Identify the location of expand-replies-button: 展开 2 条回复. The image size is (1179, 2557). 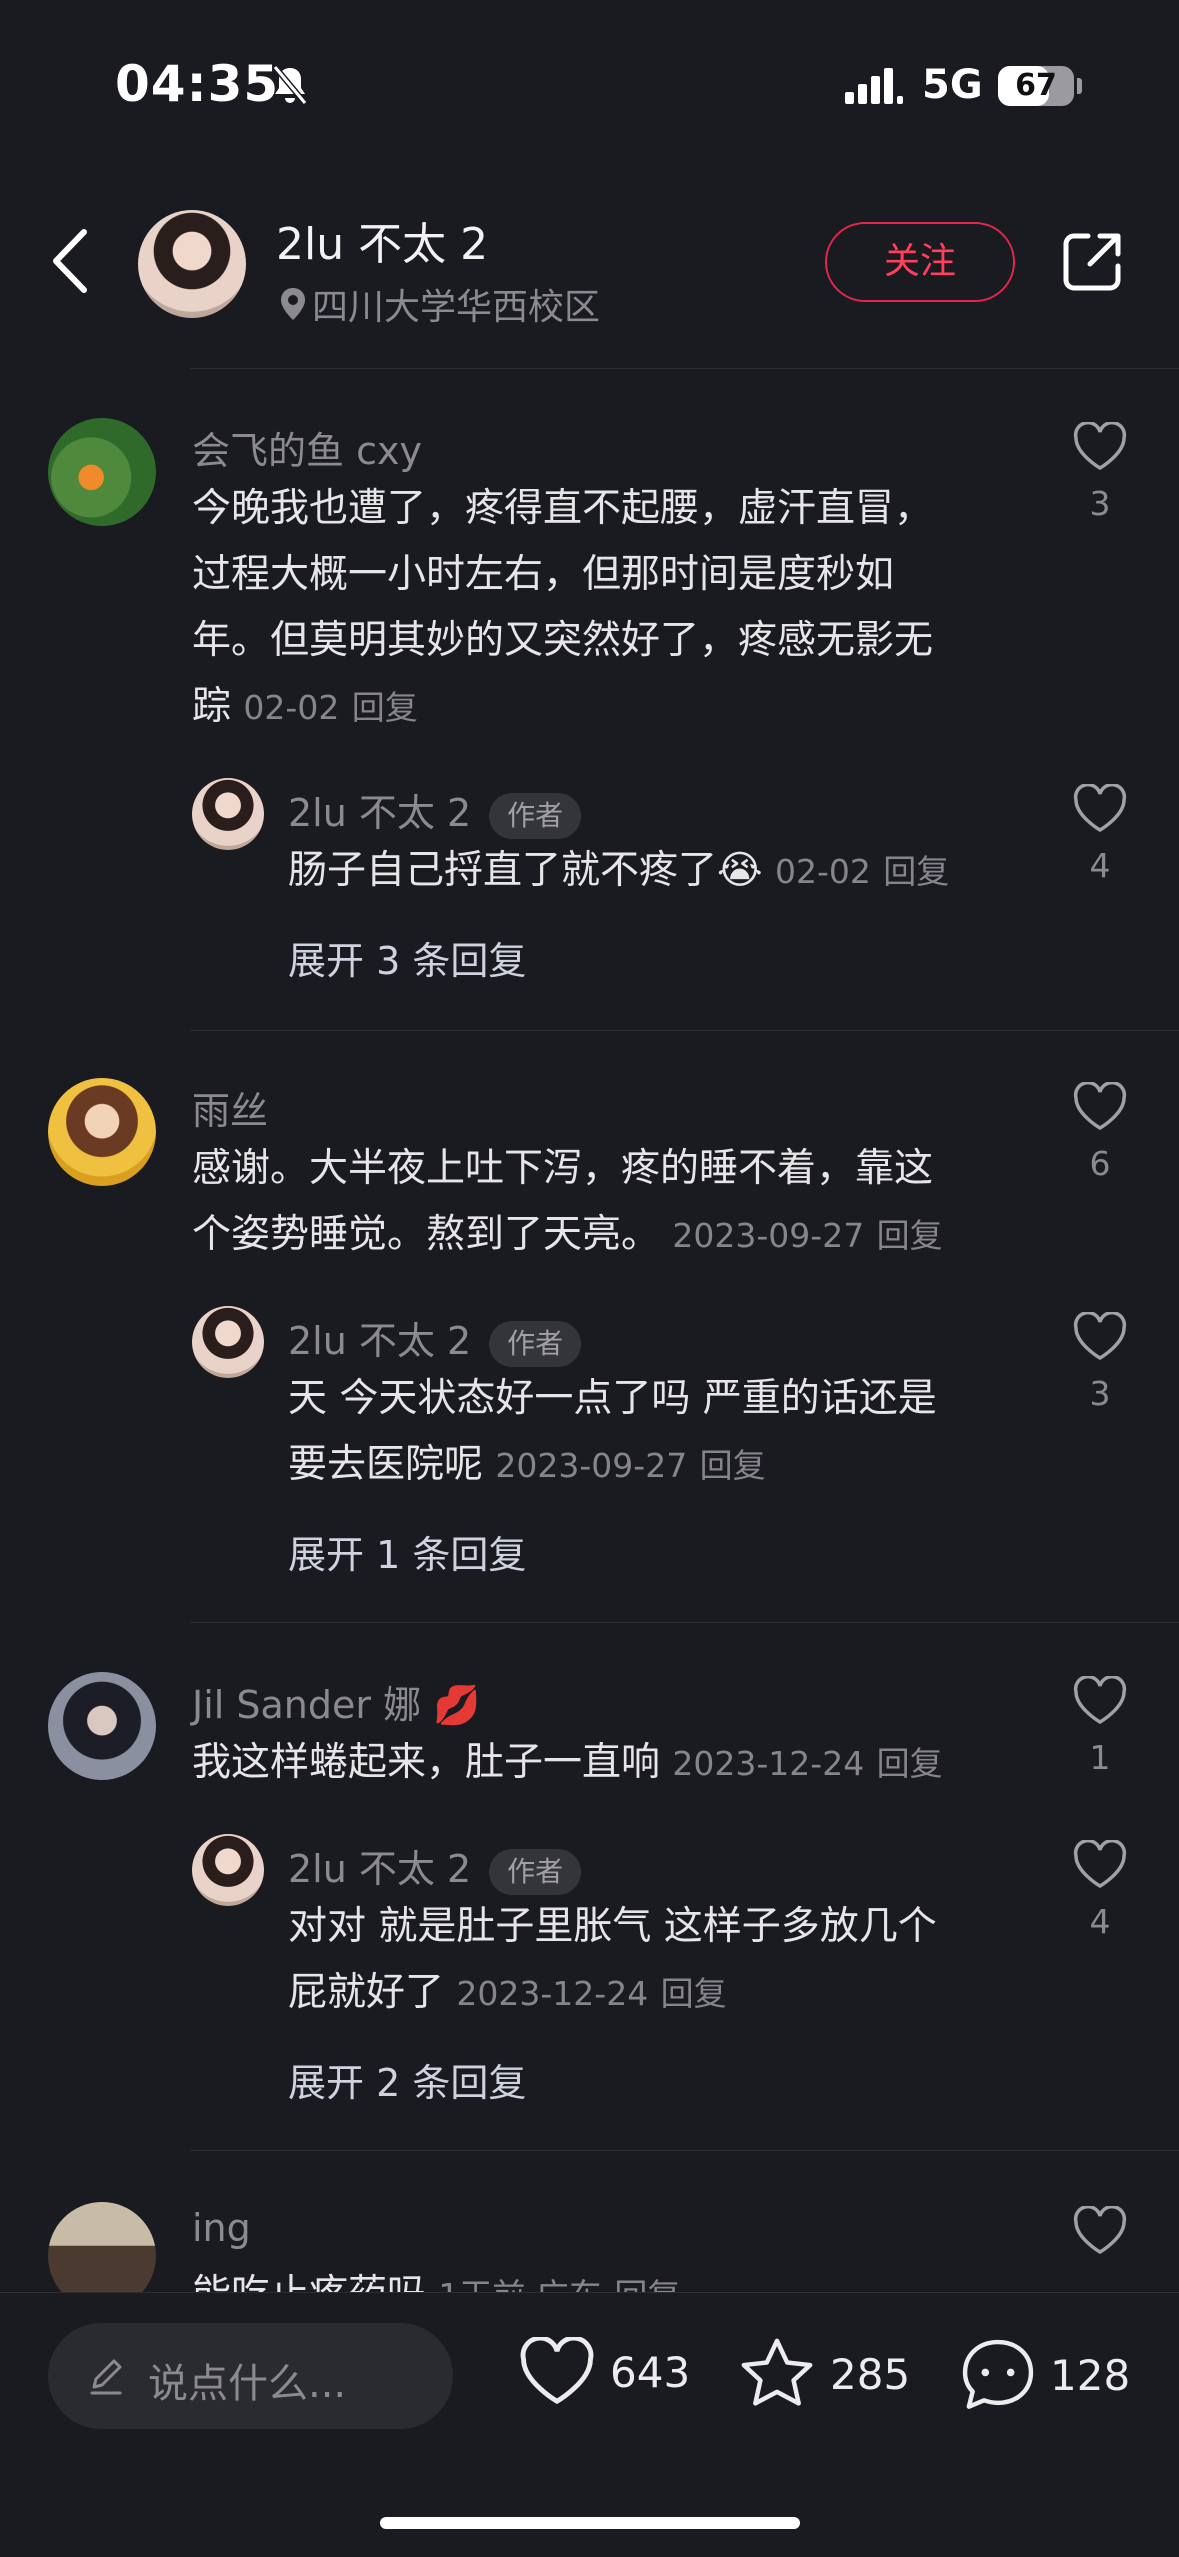
(407, 2079).